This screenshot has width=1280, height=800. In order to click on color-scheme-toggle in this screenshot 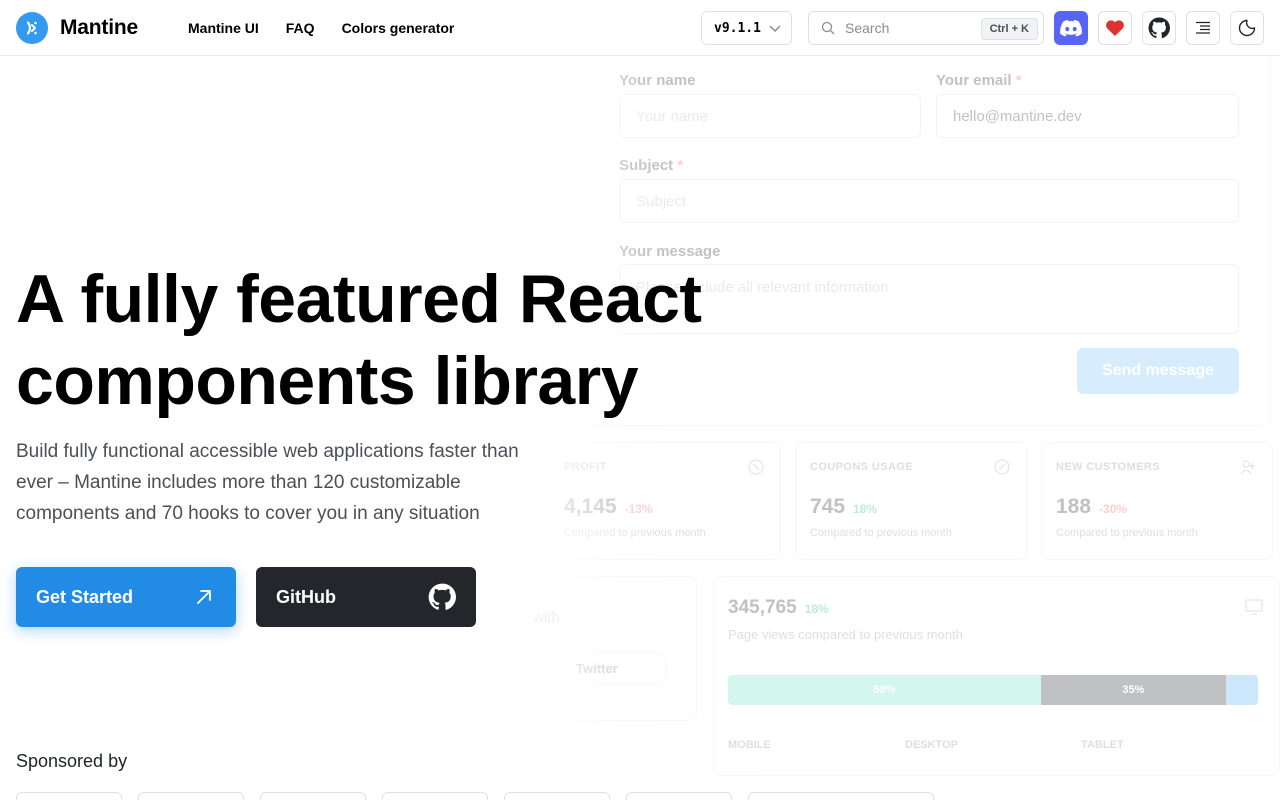, I will do `click(1247, 28)`.